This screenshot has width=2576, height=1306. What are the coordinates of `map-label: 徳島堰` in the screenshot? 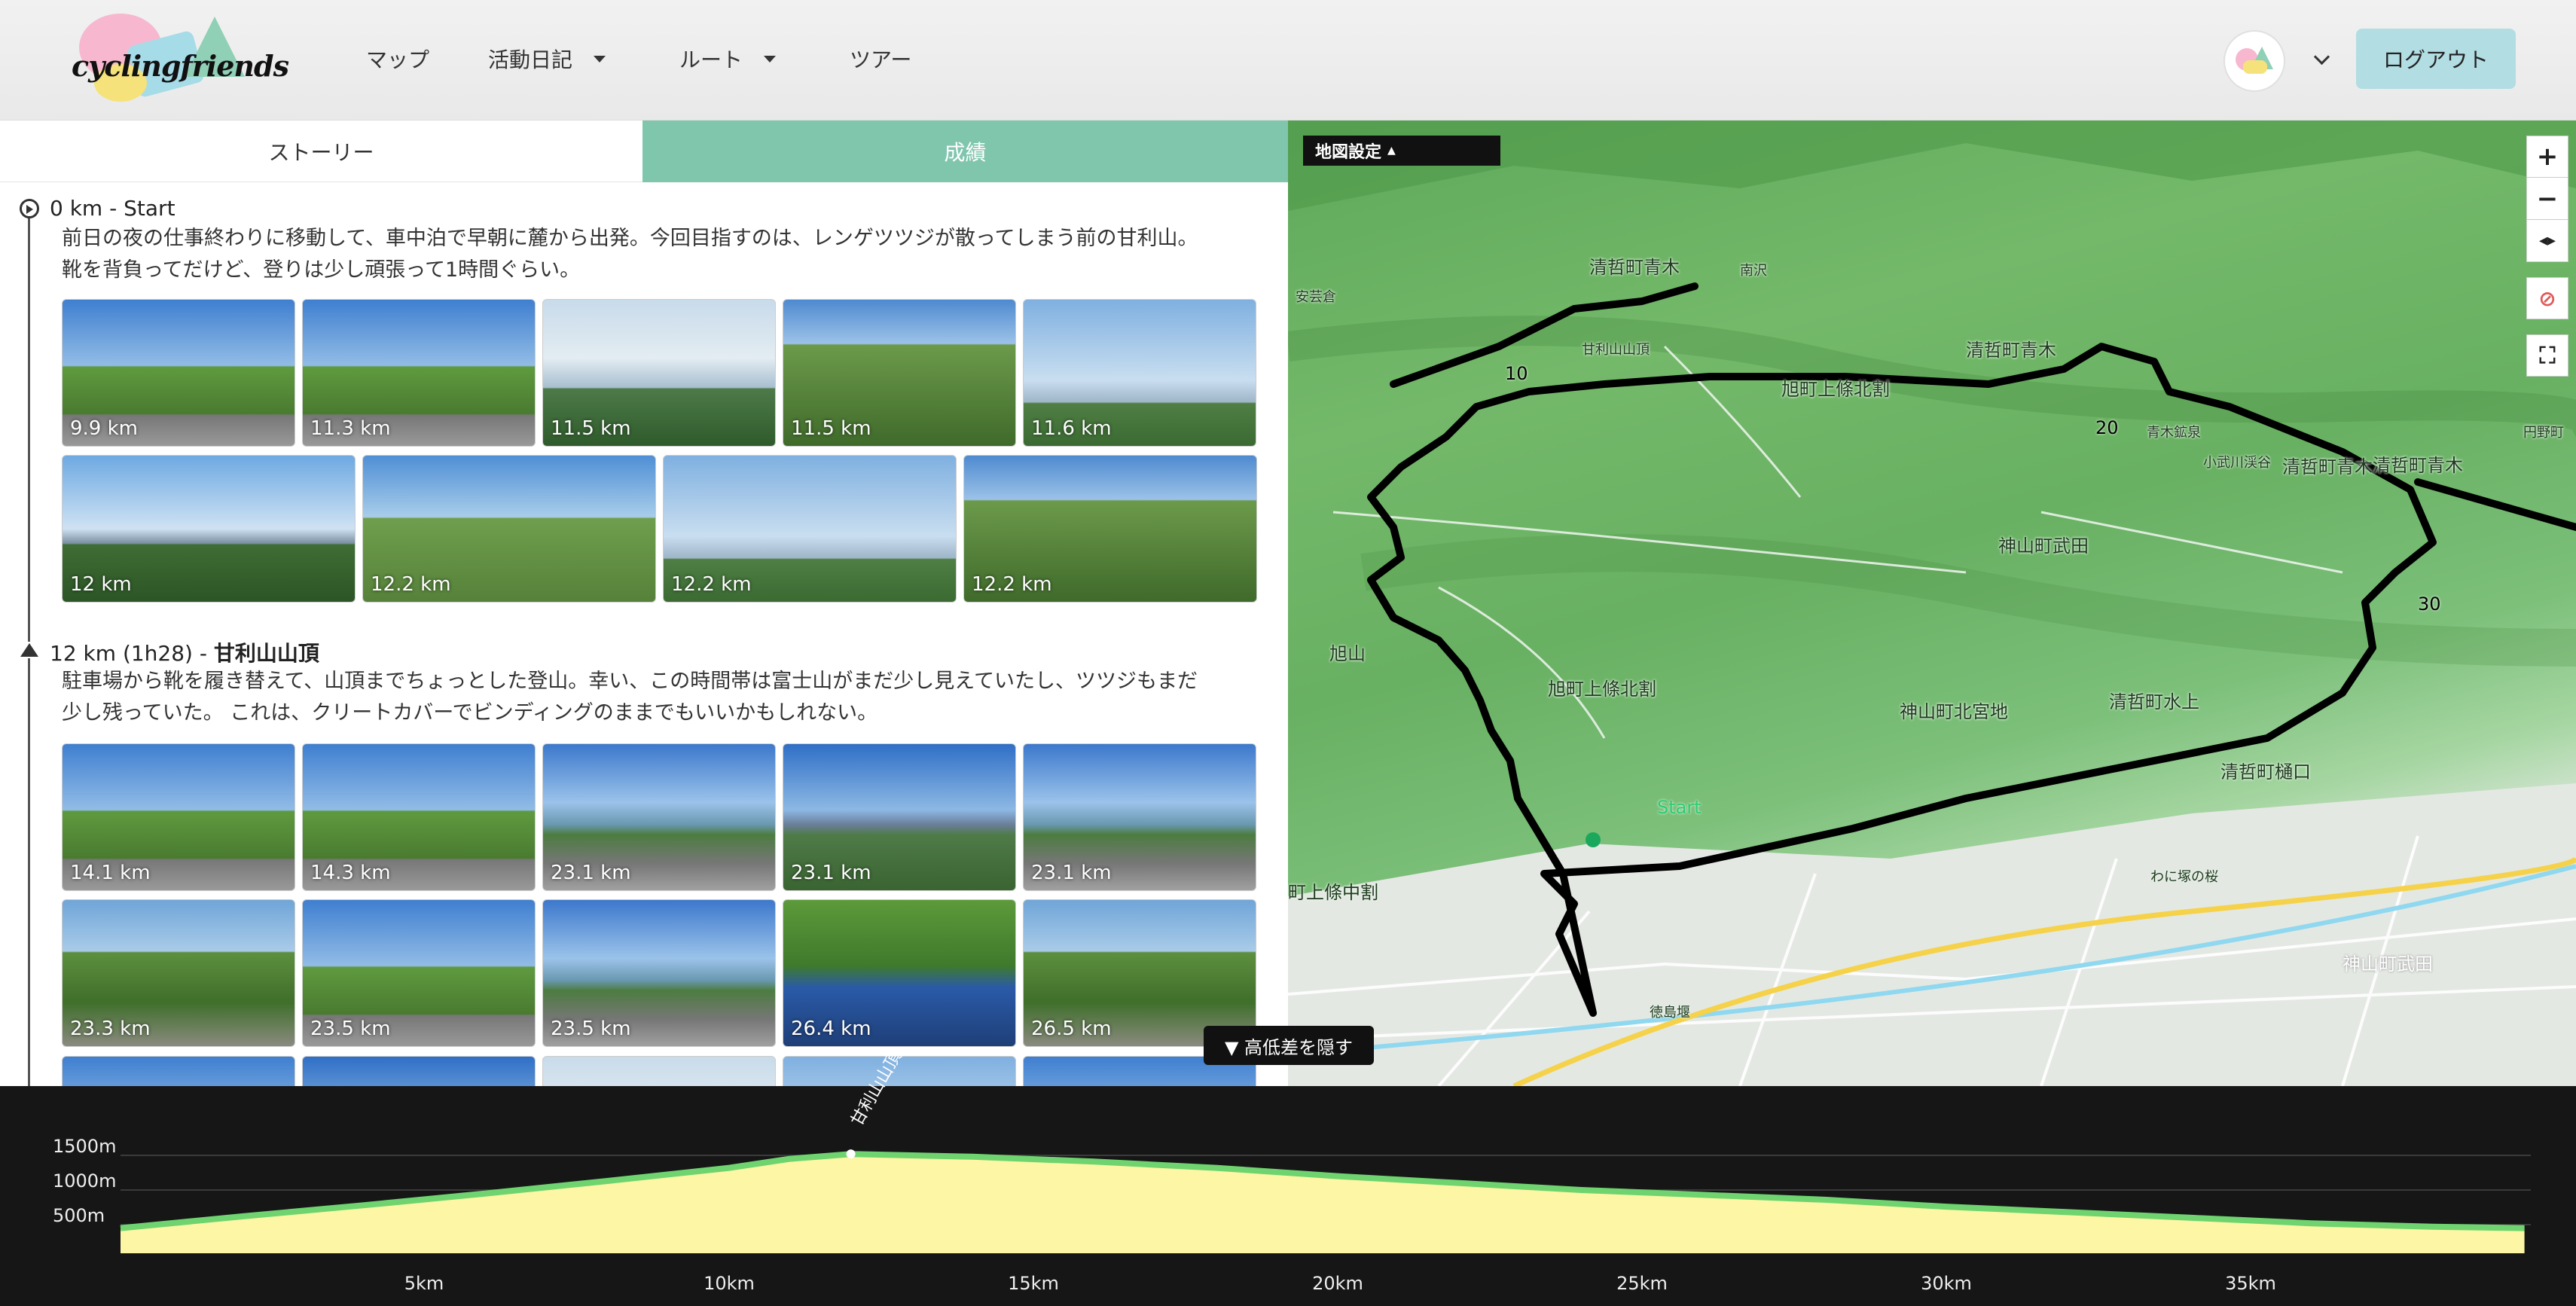 It's located at (1670, 1013).